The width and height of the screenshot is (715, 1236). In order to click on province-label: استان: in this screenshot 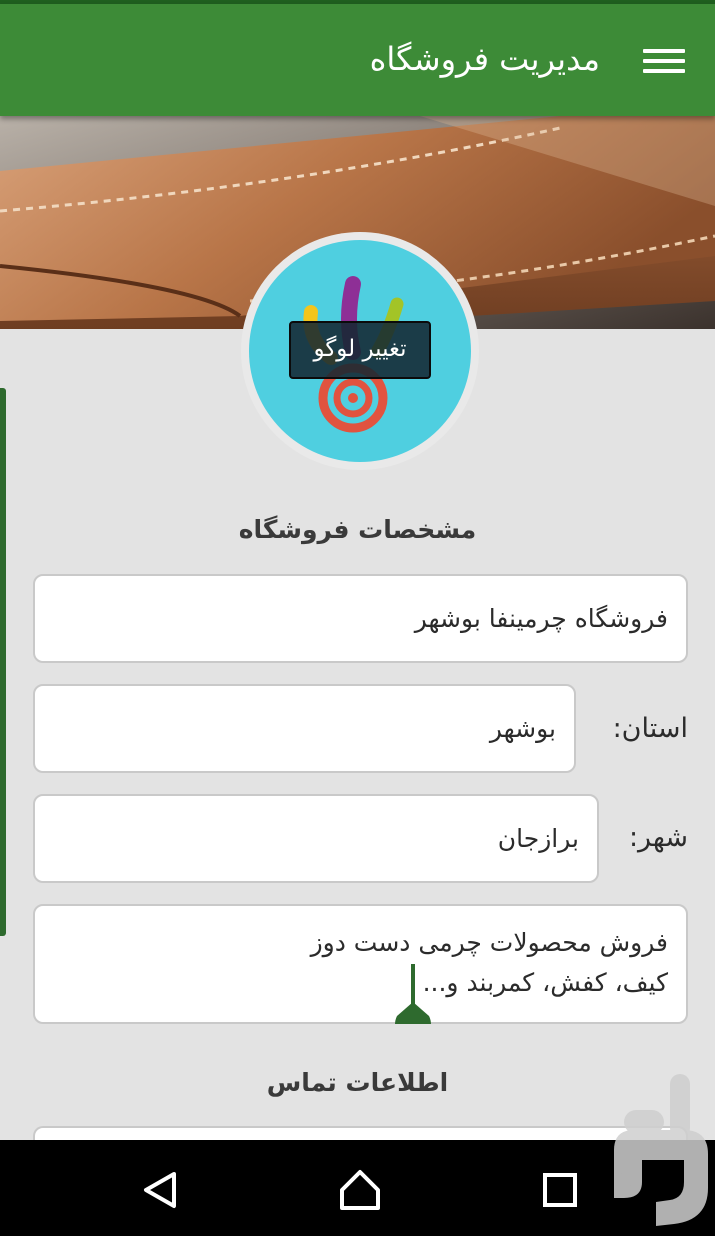, I will do `click(650, 728)`.